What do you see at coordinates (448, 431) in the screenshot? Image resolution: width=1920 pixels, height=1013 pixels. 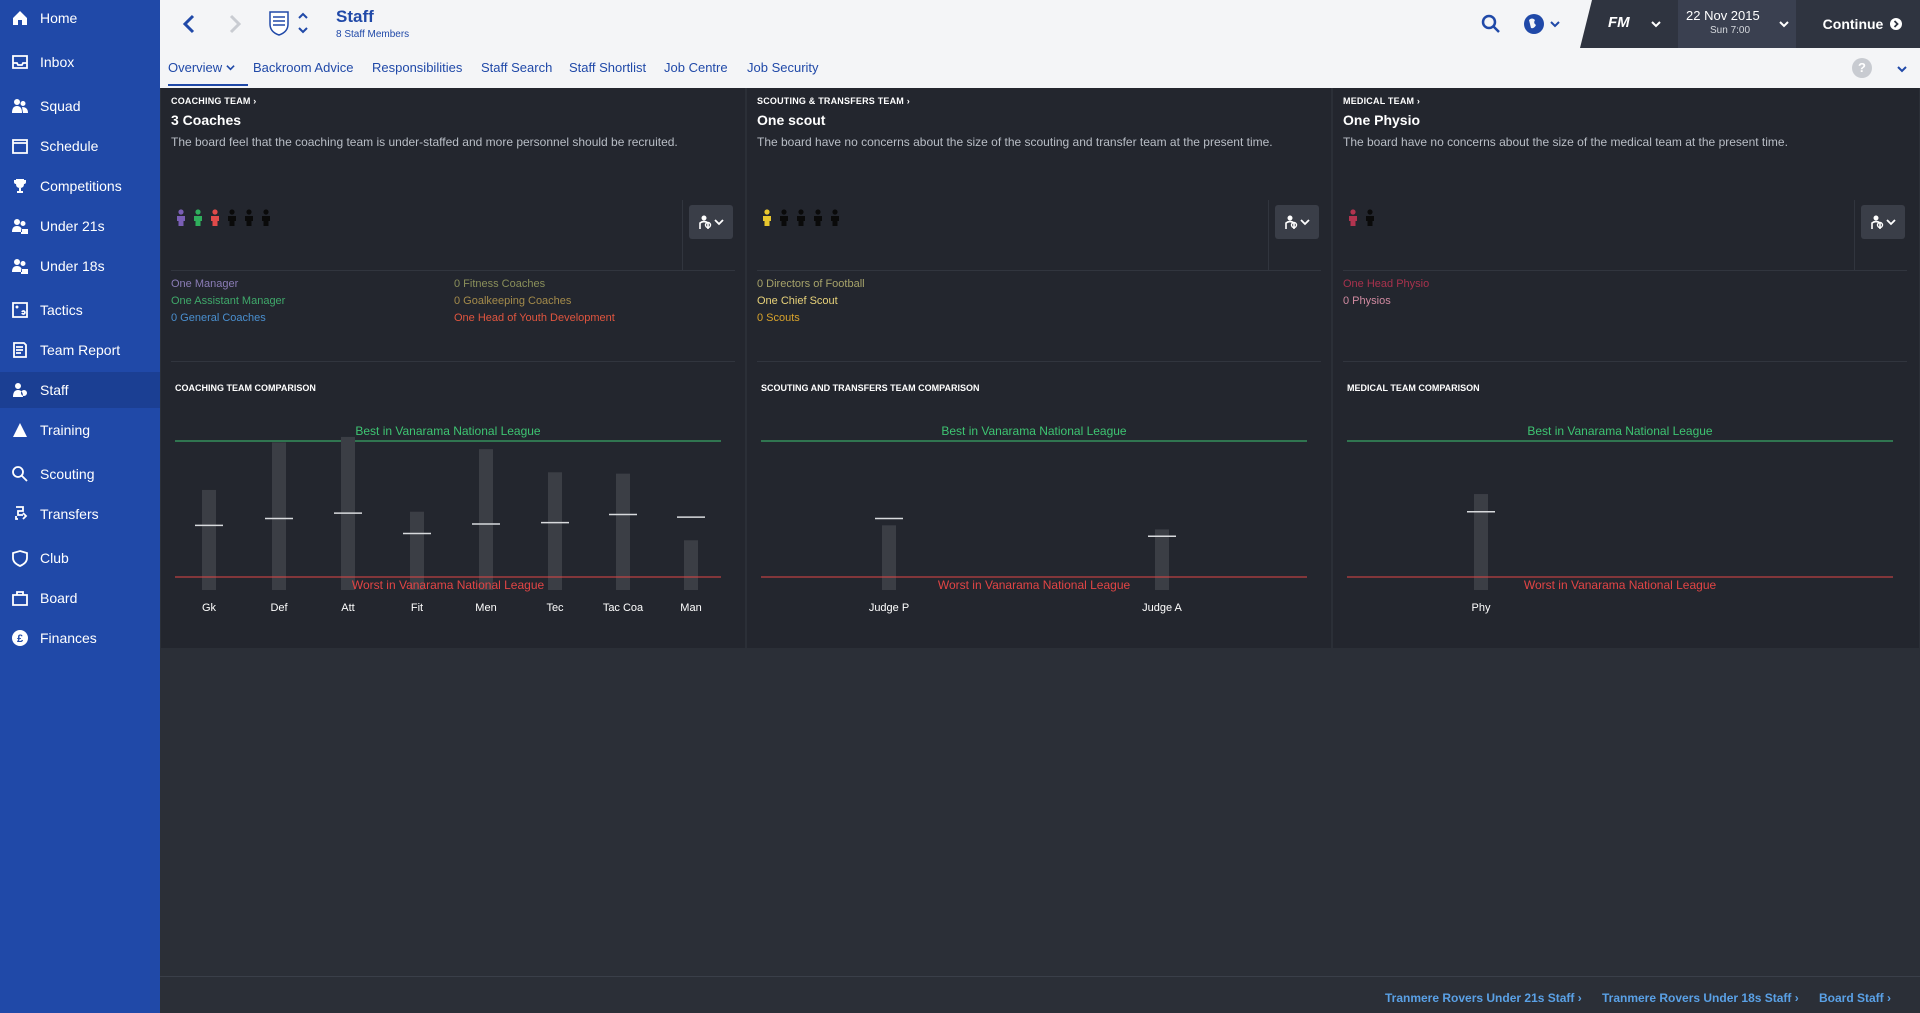 I see `best-in-league-label: Best in Vanarama National League` at bounding box center [448, 431].